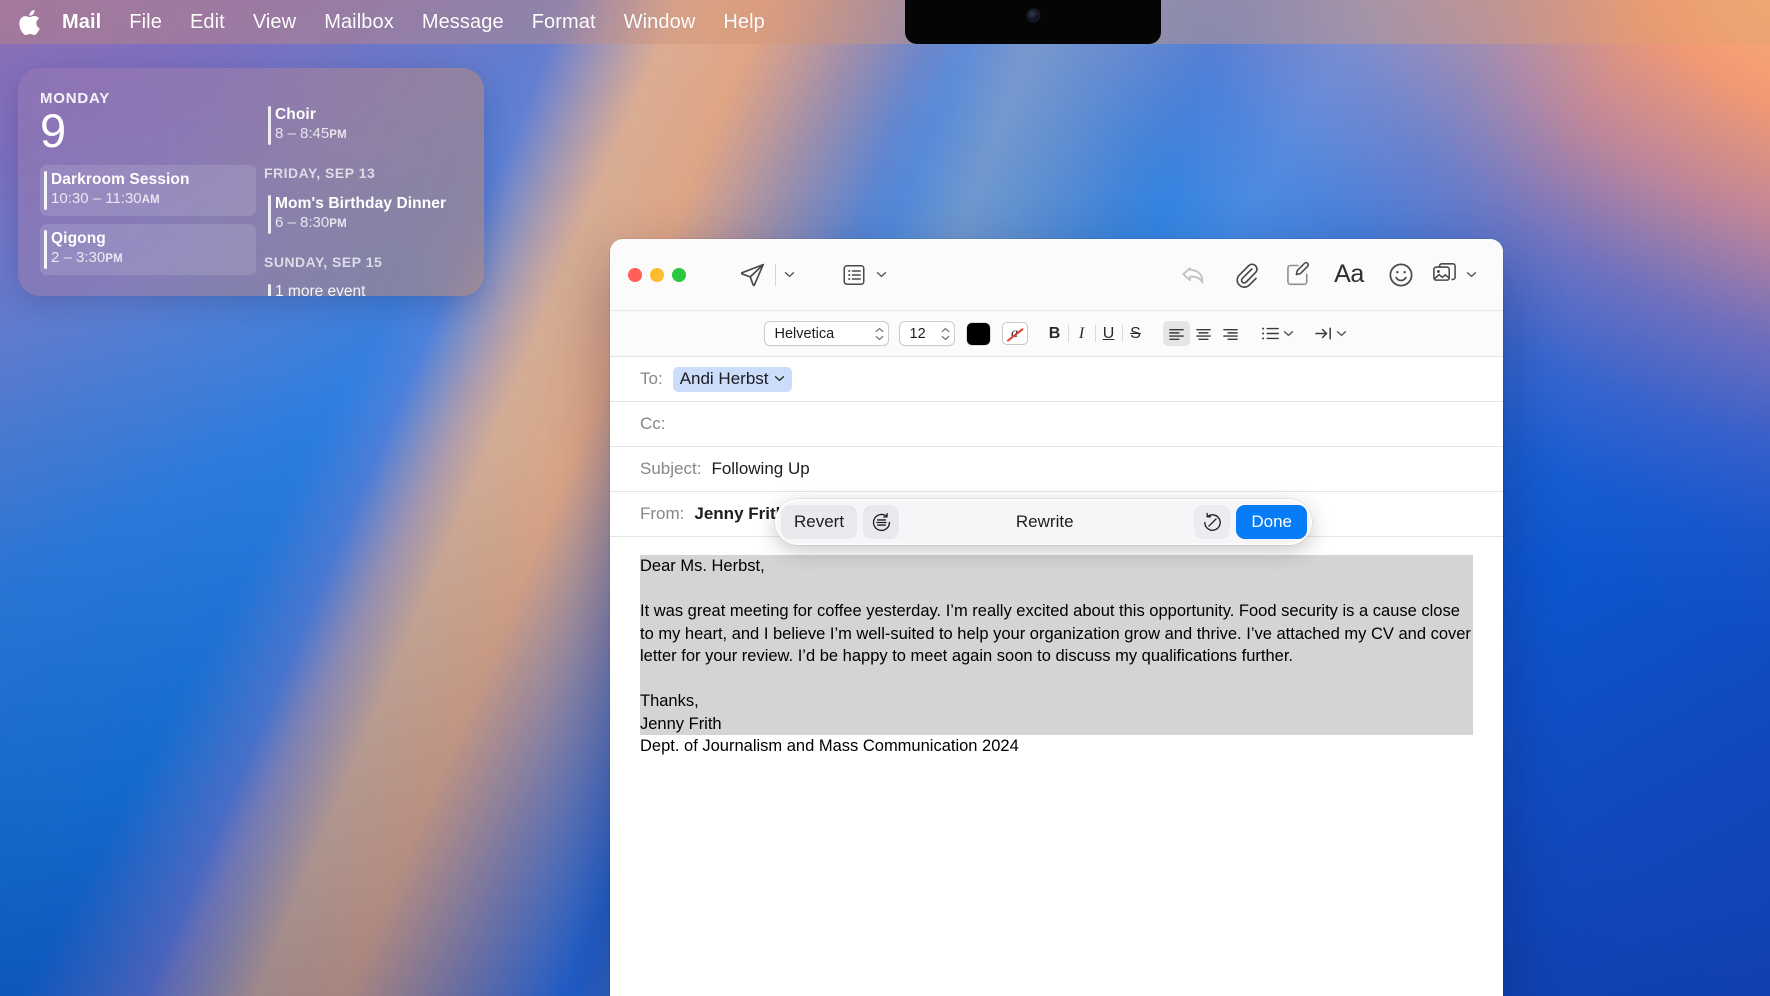  I want to click on menu-item-edit: Edit, so click(207, 22).